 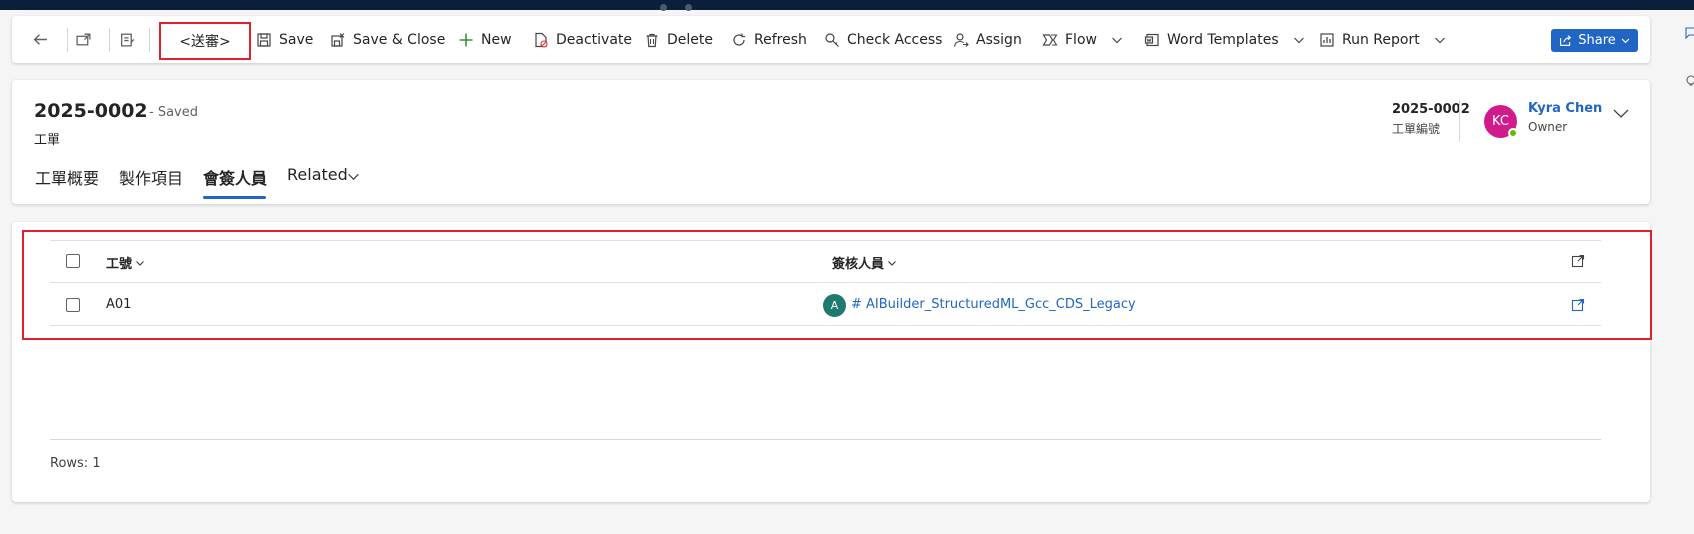 I want to click on share-button: Share, so click(x=1594, y=40).